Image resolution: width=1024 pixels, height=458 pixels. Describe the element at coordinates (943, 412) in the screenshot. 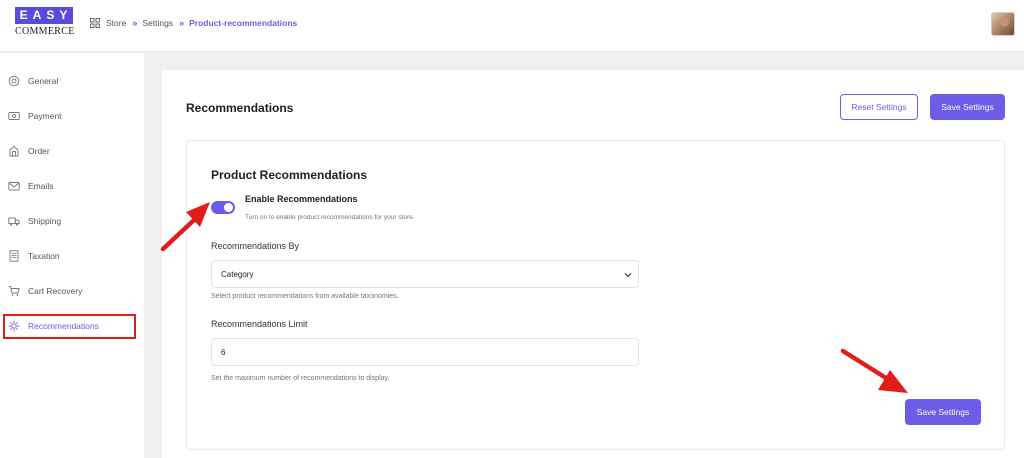

I see `save-settings-bottom-button: Save Settings` at that location.